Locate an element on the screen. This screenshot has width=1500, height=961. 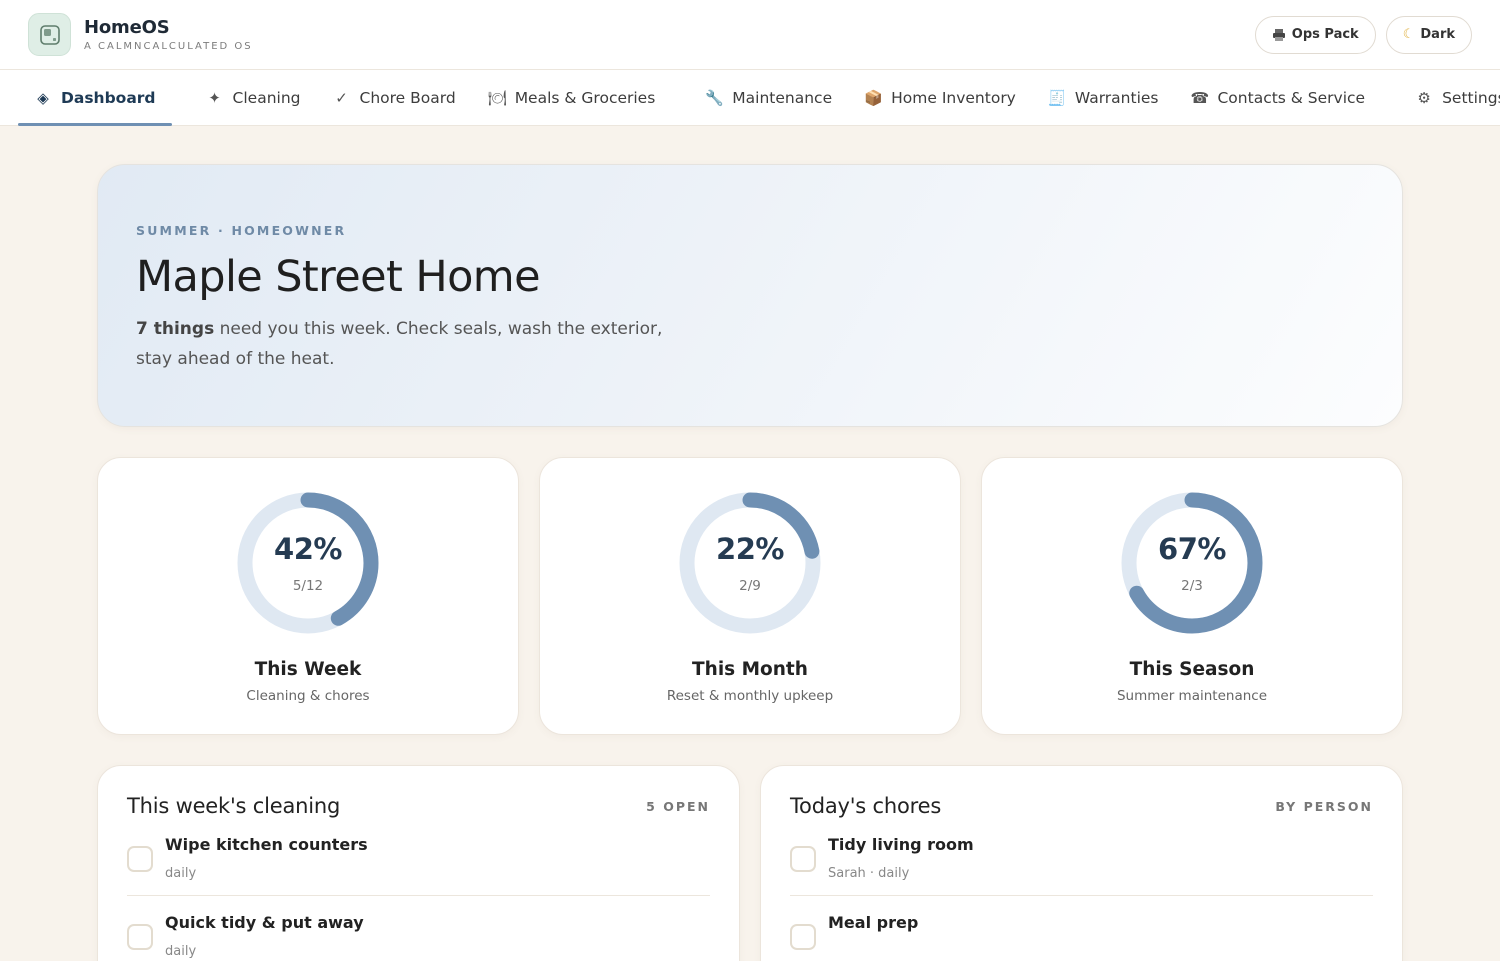
tab-label: Dashboard is located at coordinates (108, 97).